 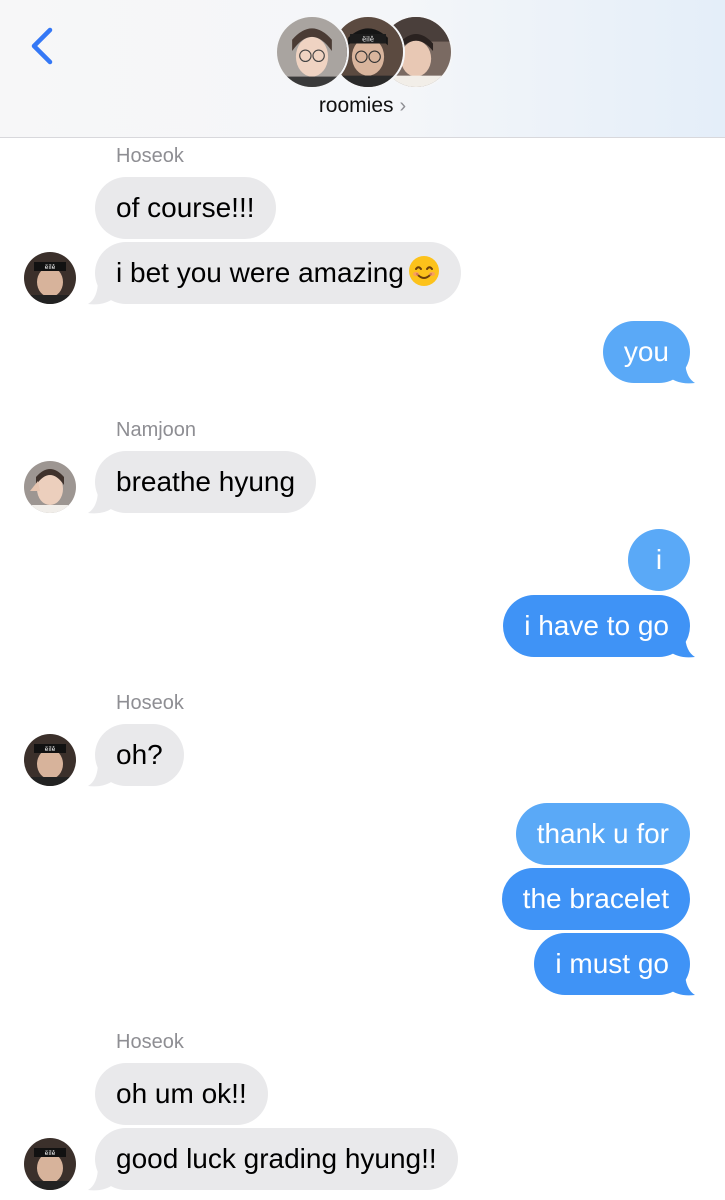 I want to click on incoming-message: oh um ok!!, so click(x=181, y=1094).